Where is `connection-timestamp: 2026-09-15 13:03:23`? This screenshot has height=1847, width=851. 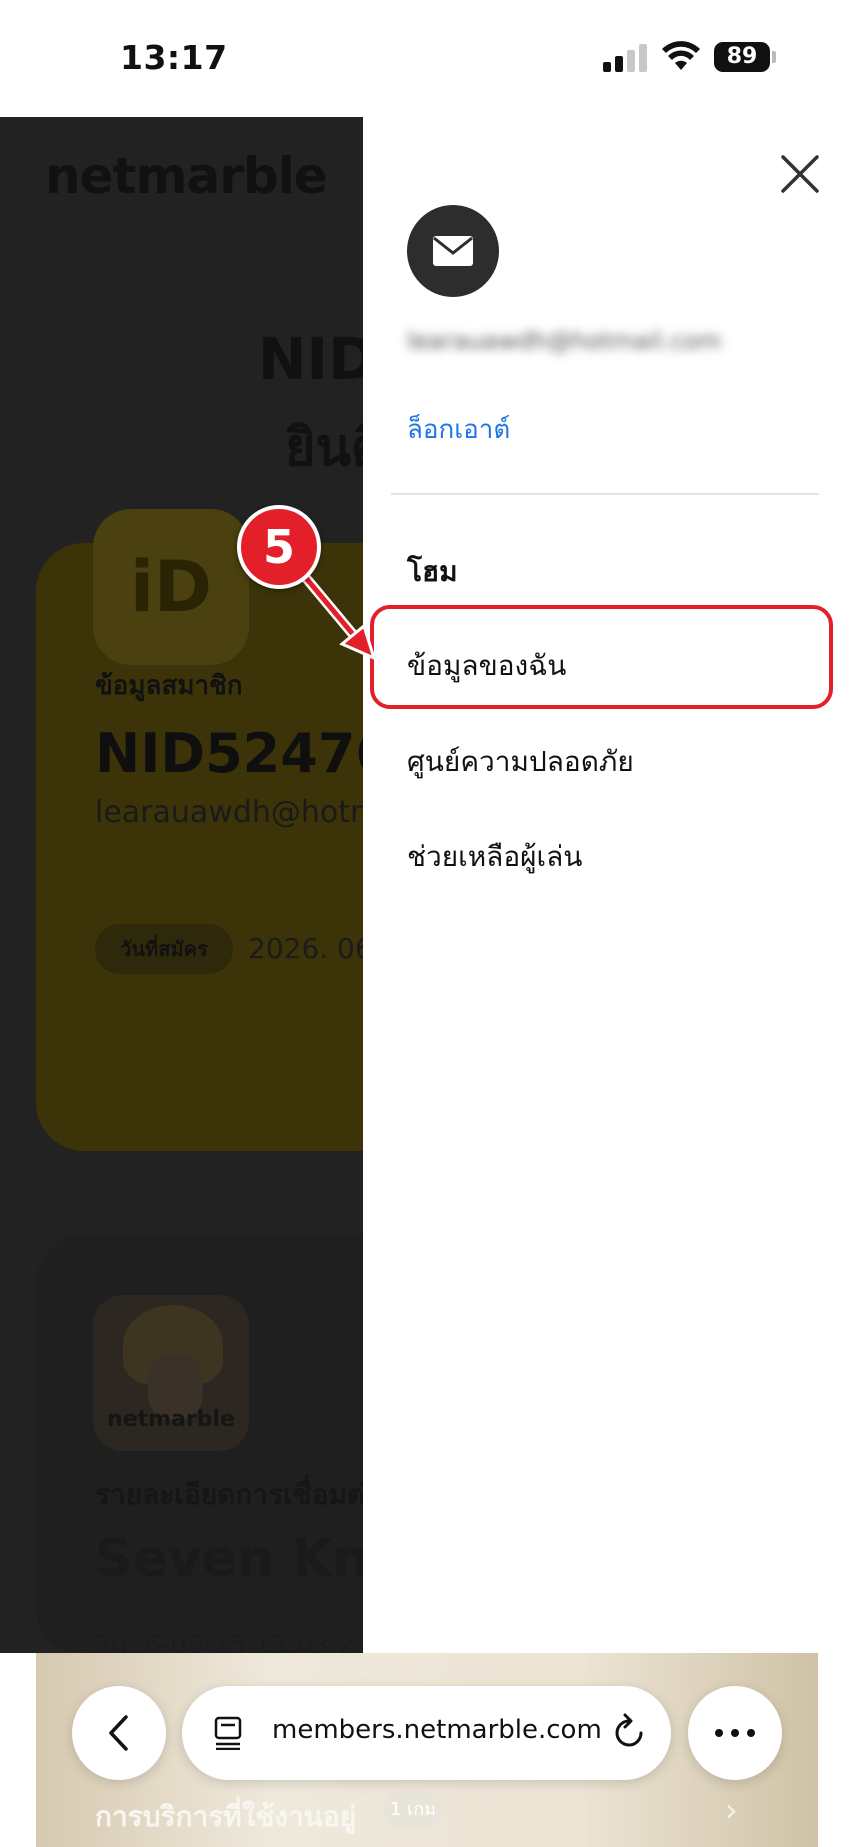
connection-timestamp: 2026-09-15 13:03:23 is located at coordinates (229, 1642).